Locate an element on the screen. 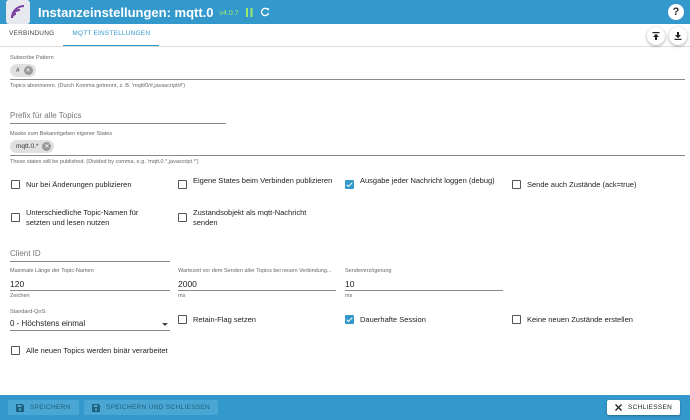 The height and width of the screenshot is (420, 690). send-delay-label: Sendeverzögerung is located at coordinates (368, 271).